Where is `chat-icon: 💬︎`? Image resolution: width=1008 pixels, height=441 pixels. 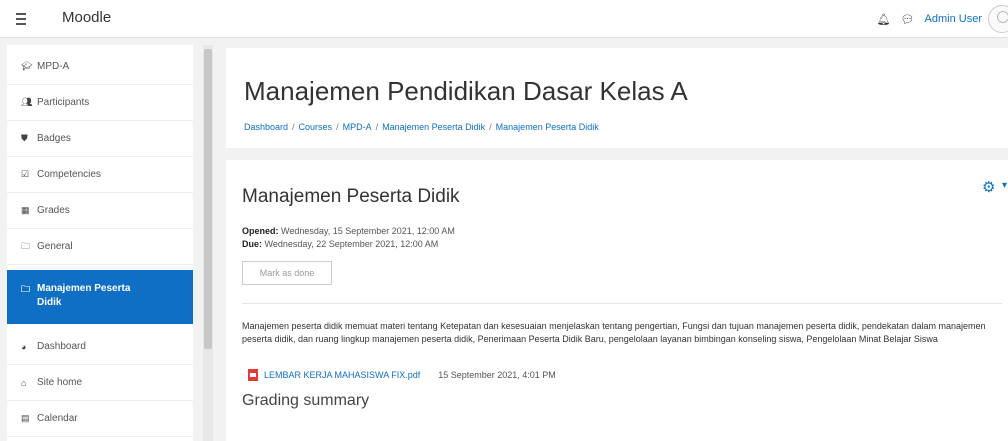
chat-icon: 💬︎ is located at coordinates (908, 19).